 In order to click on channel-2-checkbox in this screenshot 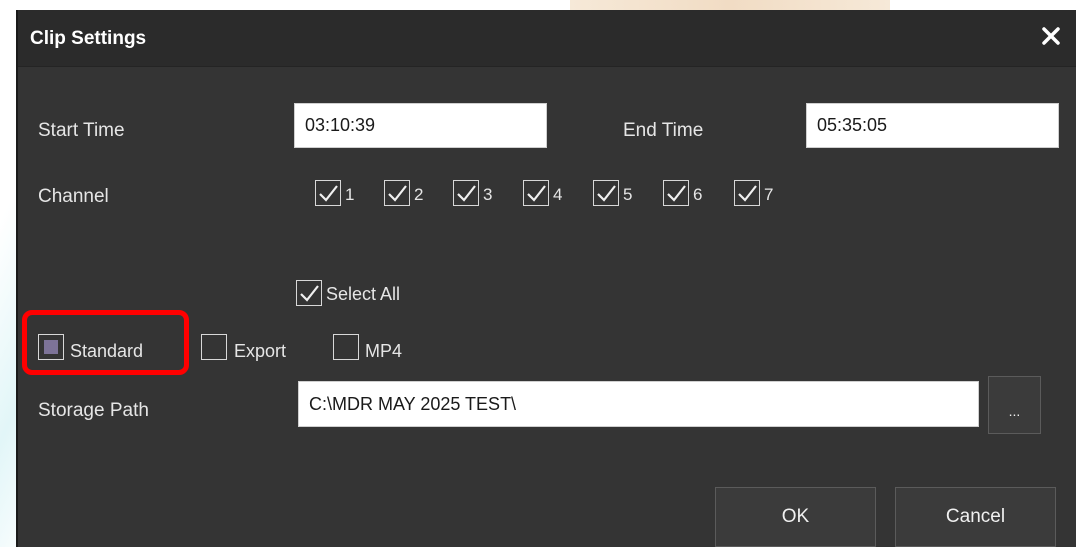, I will do `click(397, 193)`.